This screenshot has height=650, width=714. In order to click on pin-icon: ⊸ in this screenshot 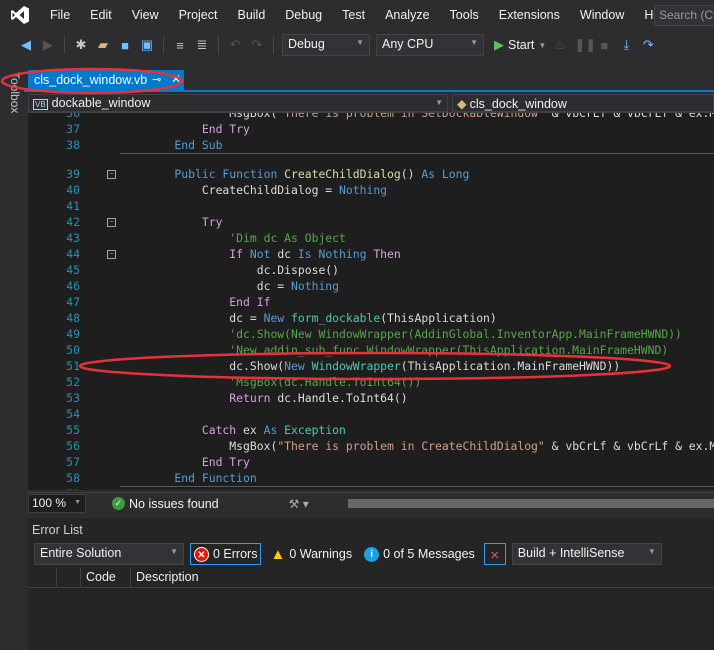, I will do `click(156, 79)`.